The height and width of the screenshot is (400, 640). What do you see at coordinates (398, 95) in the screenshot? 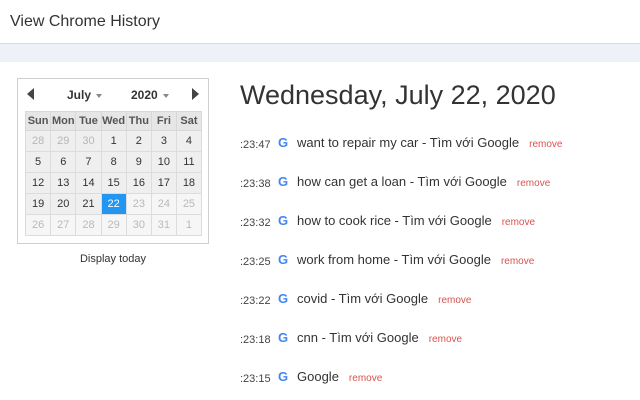
I see `date-heading: Wednesday, July 22, 2020` at bounding box center [398, 95].